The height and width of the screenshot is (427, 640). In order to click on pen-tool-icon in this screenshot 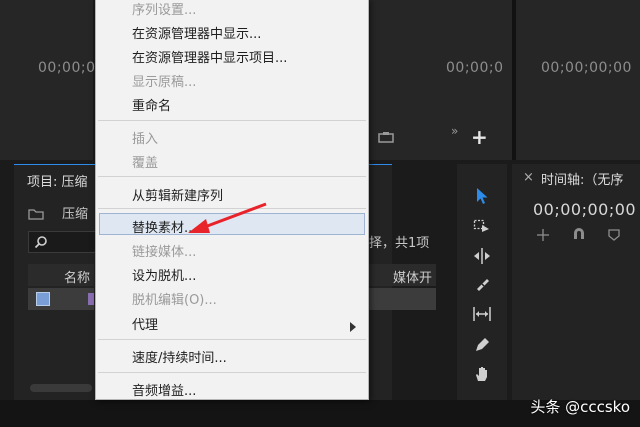, I will do `click(482, 345)`.